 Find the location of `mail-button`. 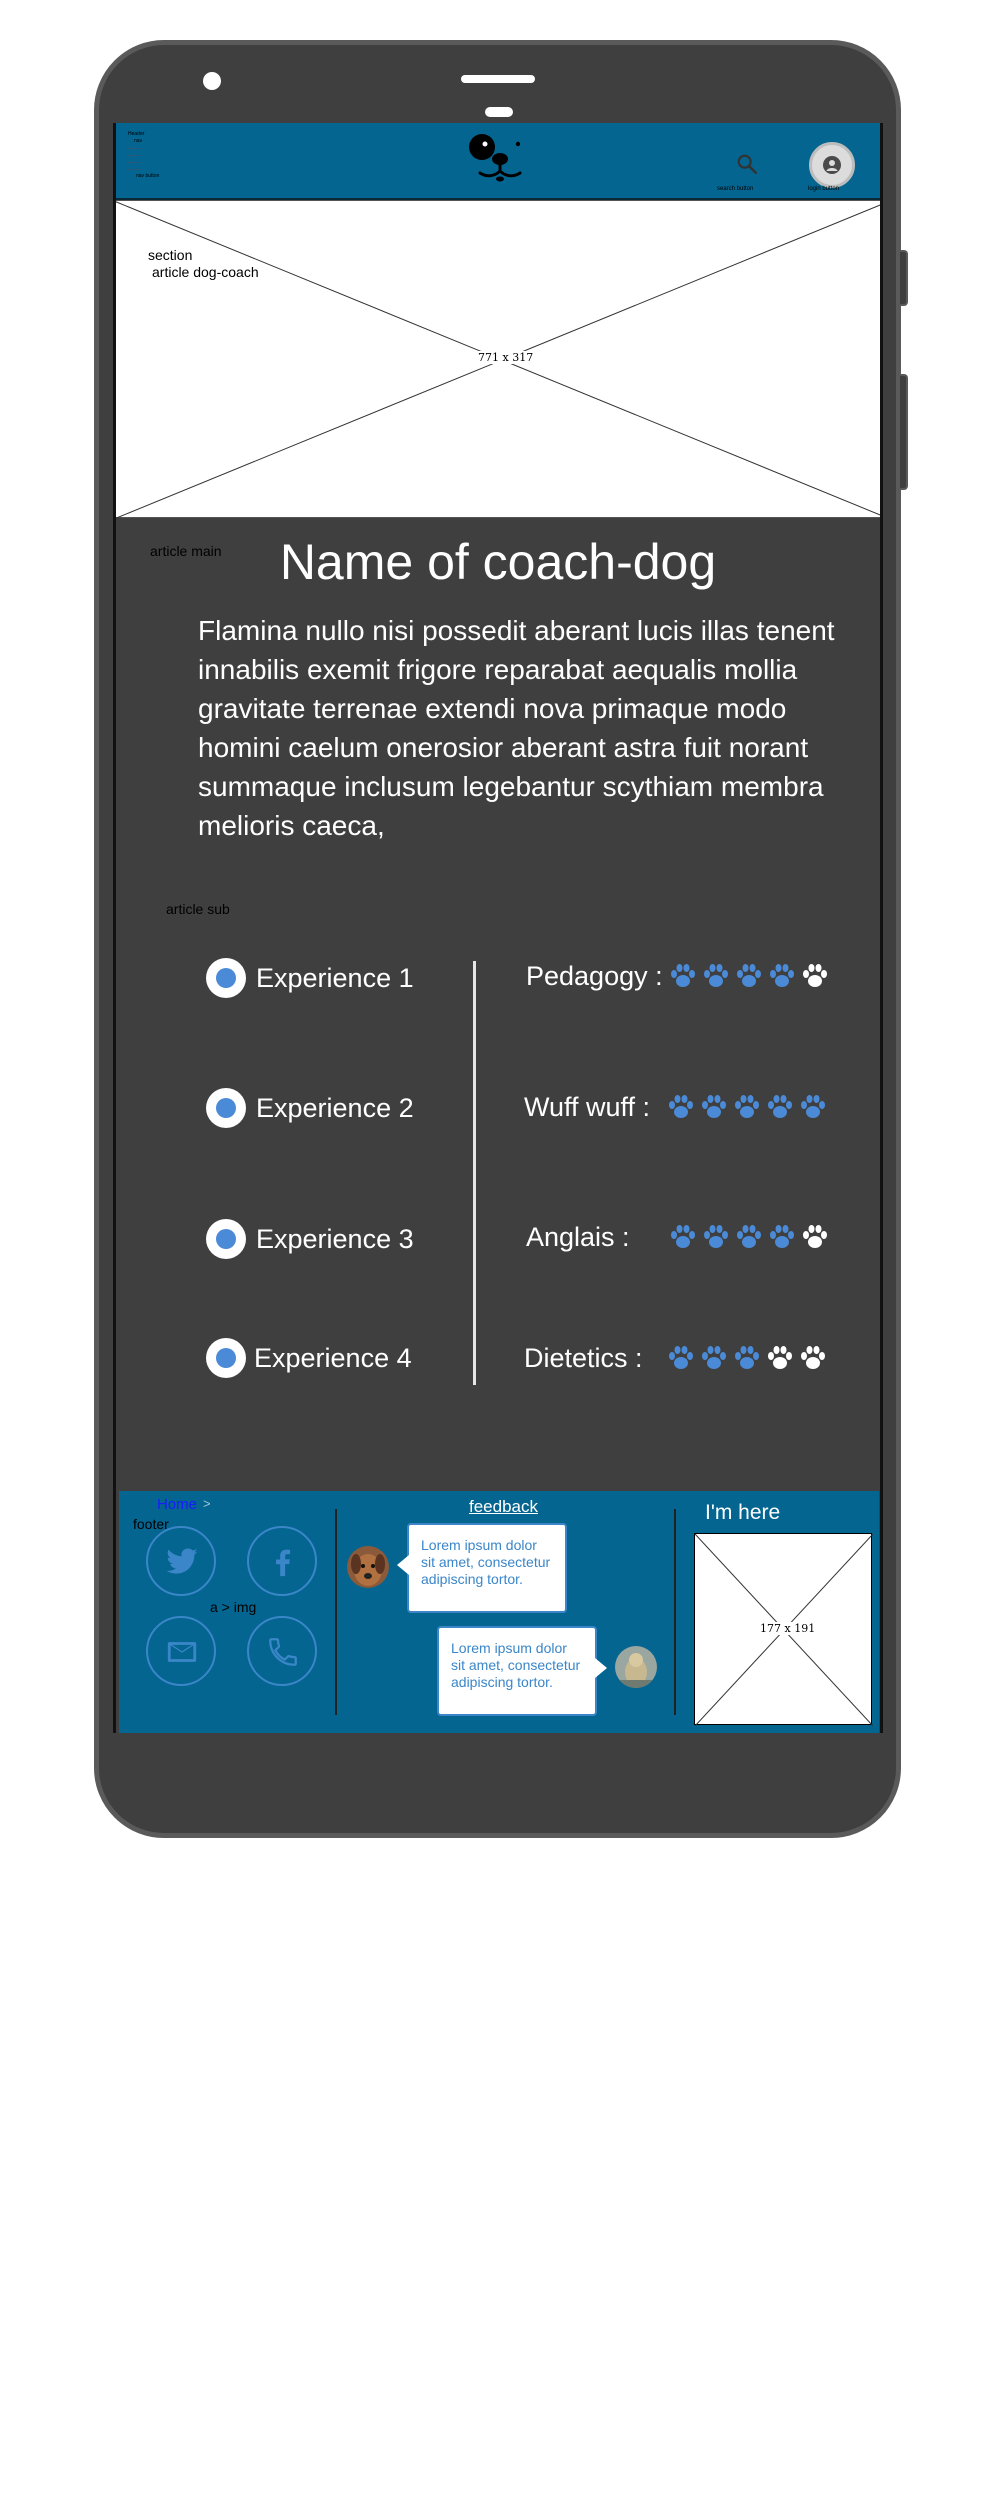

mail-button is located at coordinates (181, 1651).